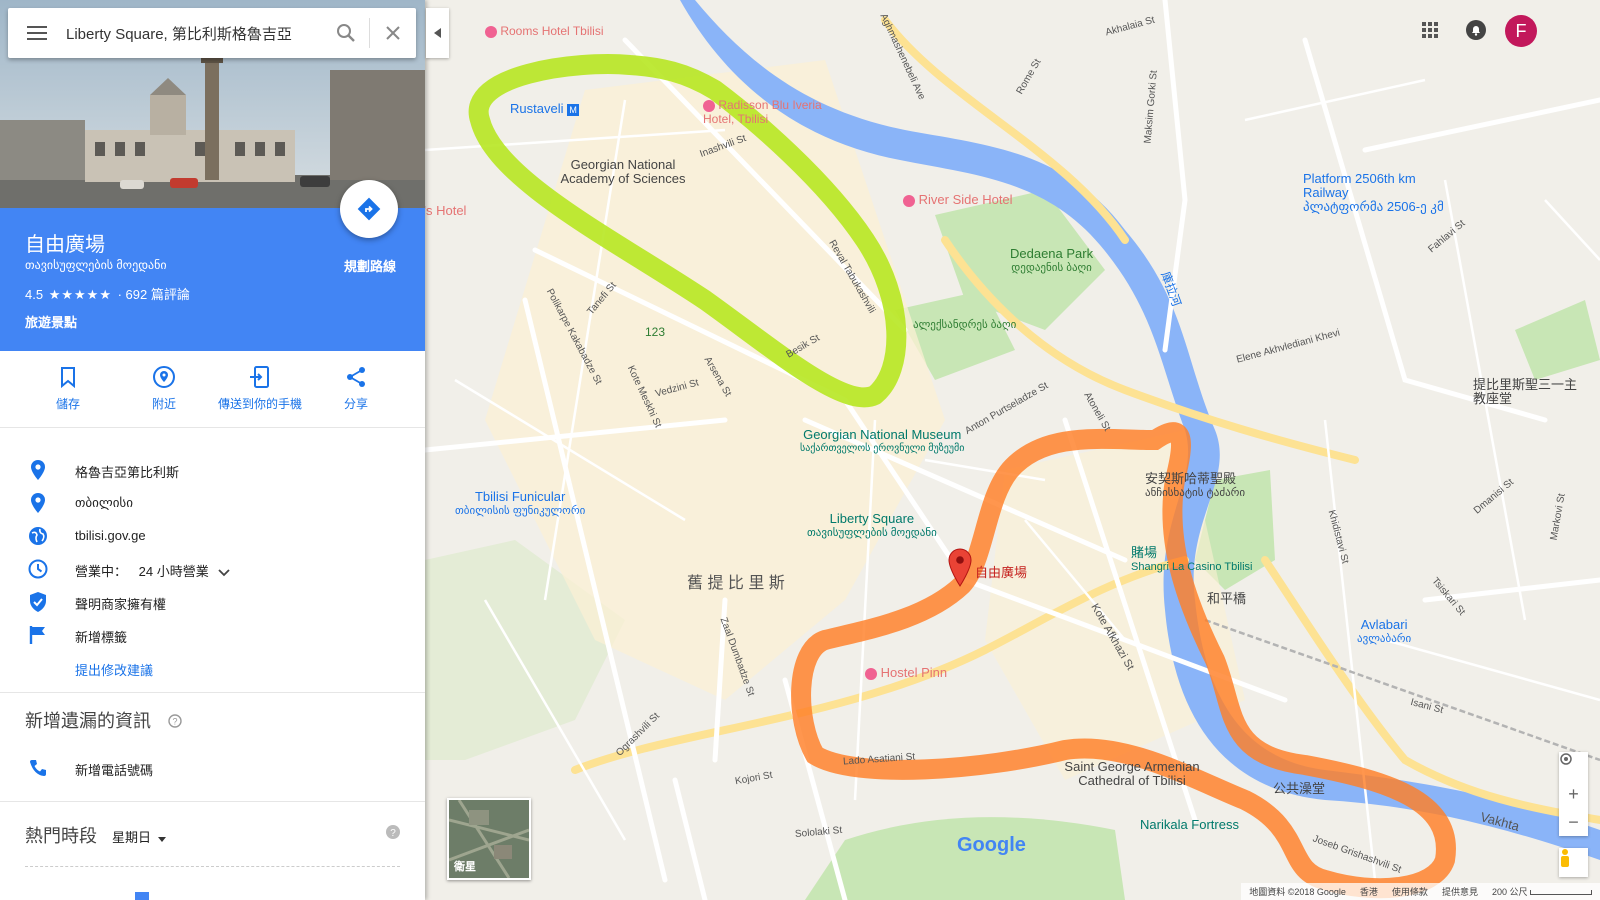 This screenshot has height=900, width=1600. What do you see at coordinates (96, 265) in the screenshot?
I see `place-local-name: თავისუფლების მოედანი` at bounding box center [96, 265].